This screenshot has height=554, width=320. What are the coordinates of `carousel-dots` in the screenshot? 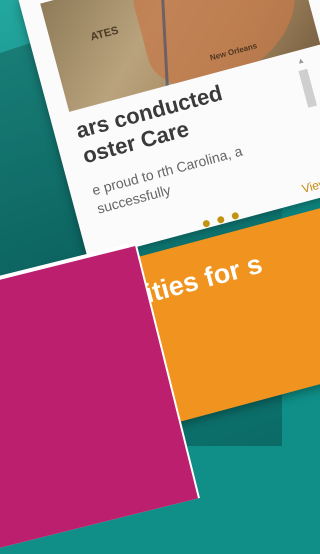 It's located at (221, 219).